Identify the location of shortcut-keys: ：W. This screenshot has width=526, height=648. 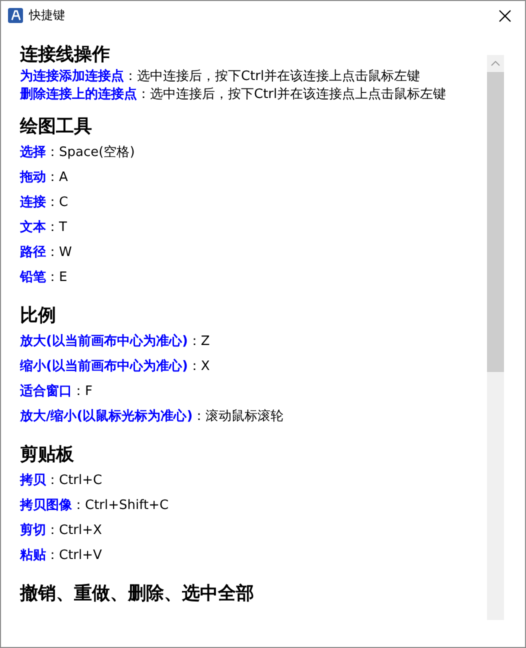
(59, 252).